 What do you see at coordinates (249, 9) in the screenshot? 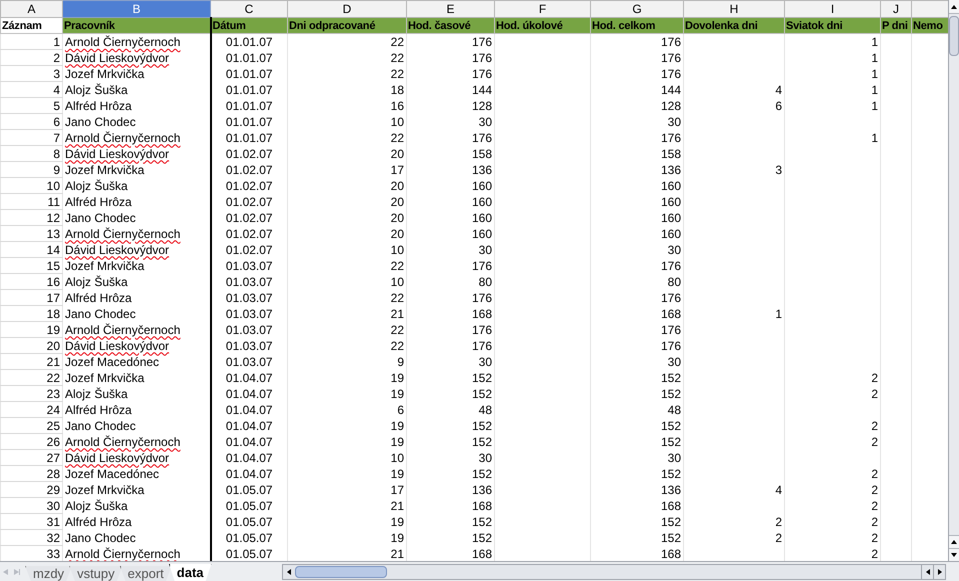
I see `column-header: C` at bounding box center [249, 9].